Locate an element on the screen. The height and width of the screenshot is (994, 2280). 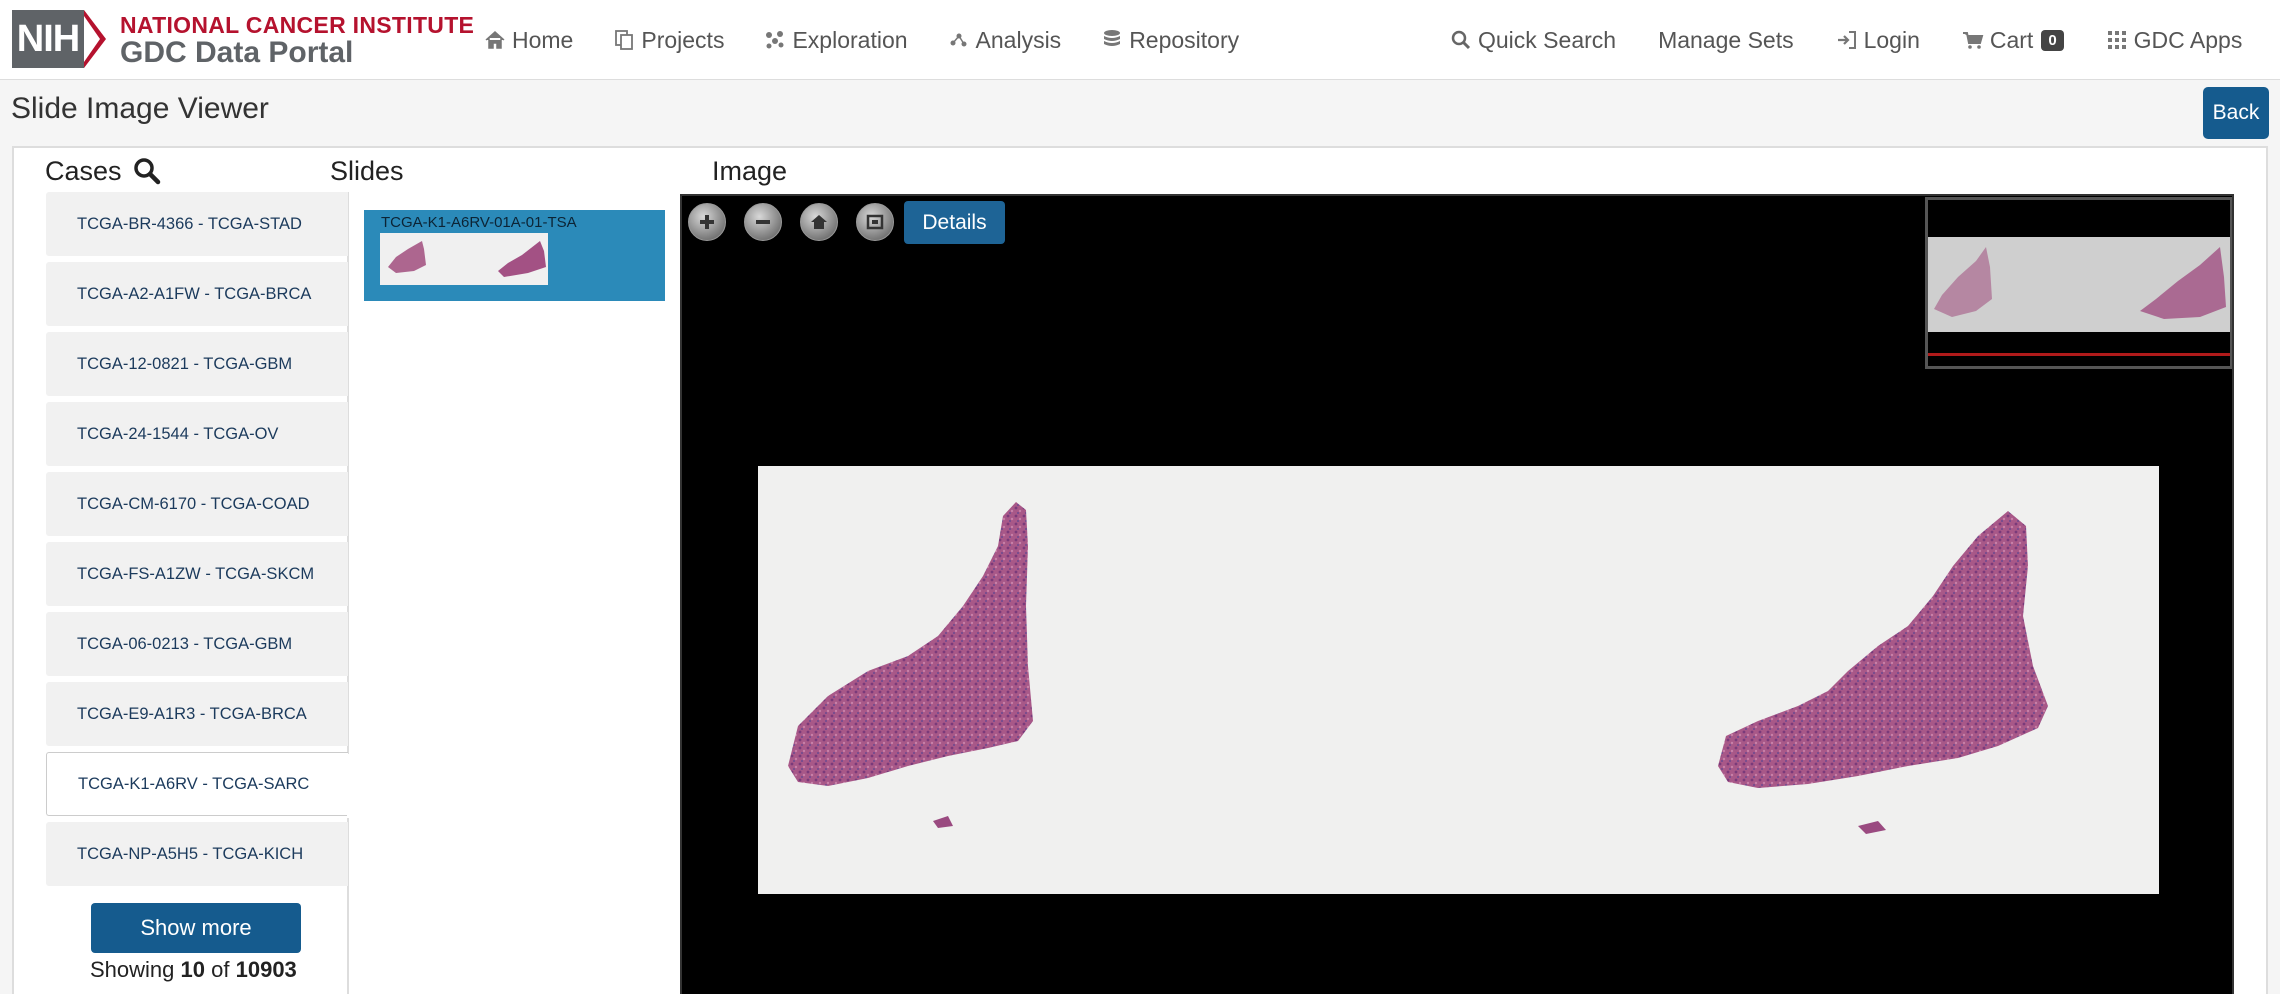
nav-manage-sets: Manage Sets is located at coordinates (1726, 40).